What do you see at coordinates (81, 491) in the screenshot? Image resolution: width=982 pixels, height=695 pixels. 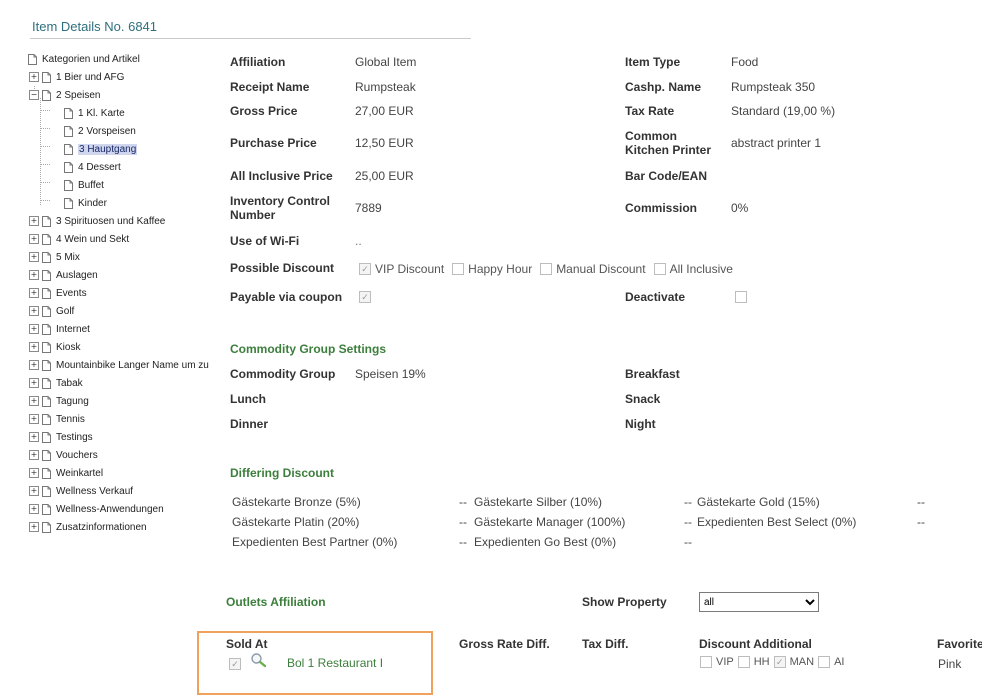 I see `tree-item: + Wellness Verkauf` at bounding box center [81, 491].